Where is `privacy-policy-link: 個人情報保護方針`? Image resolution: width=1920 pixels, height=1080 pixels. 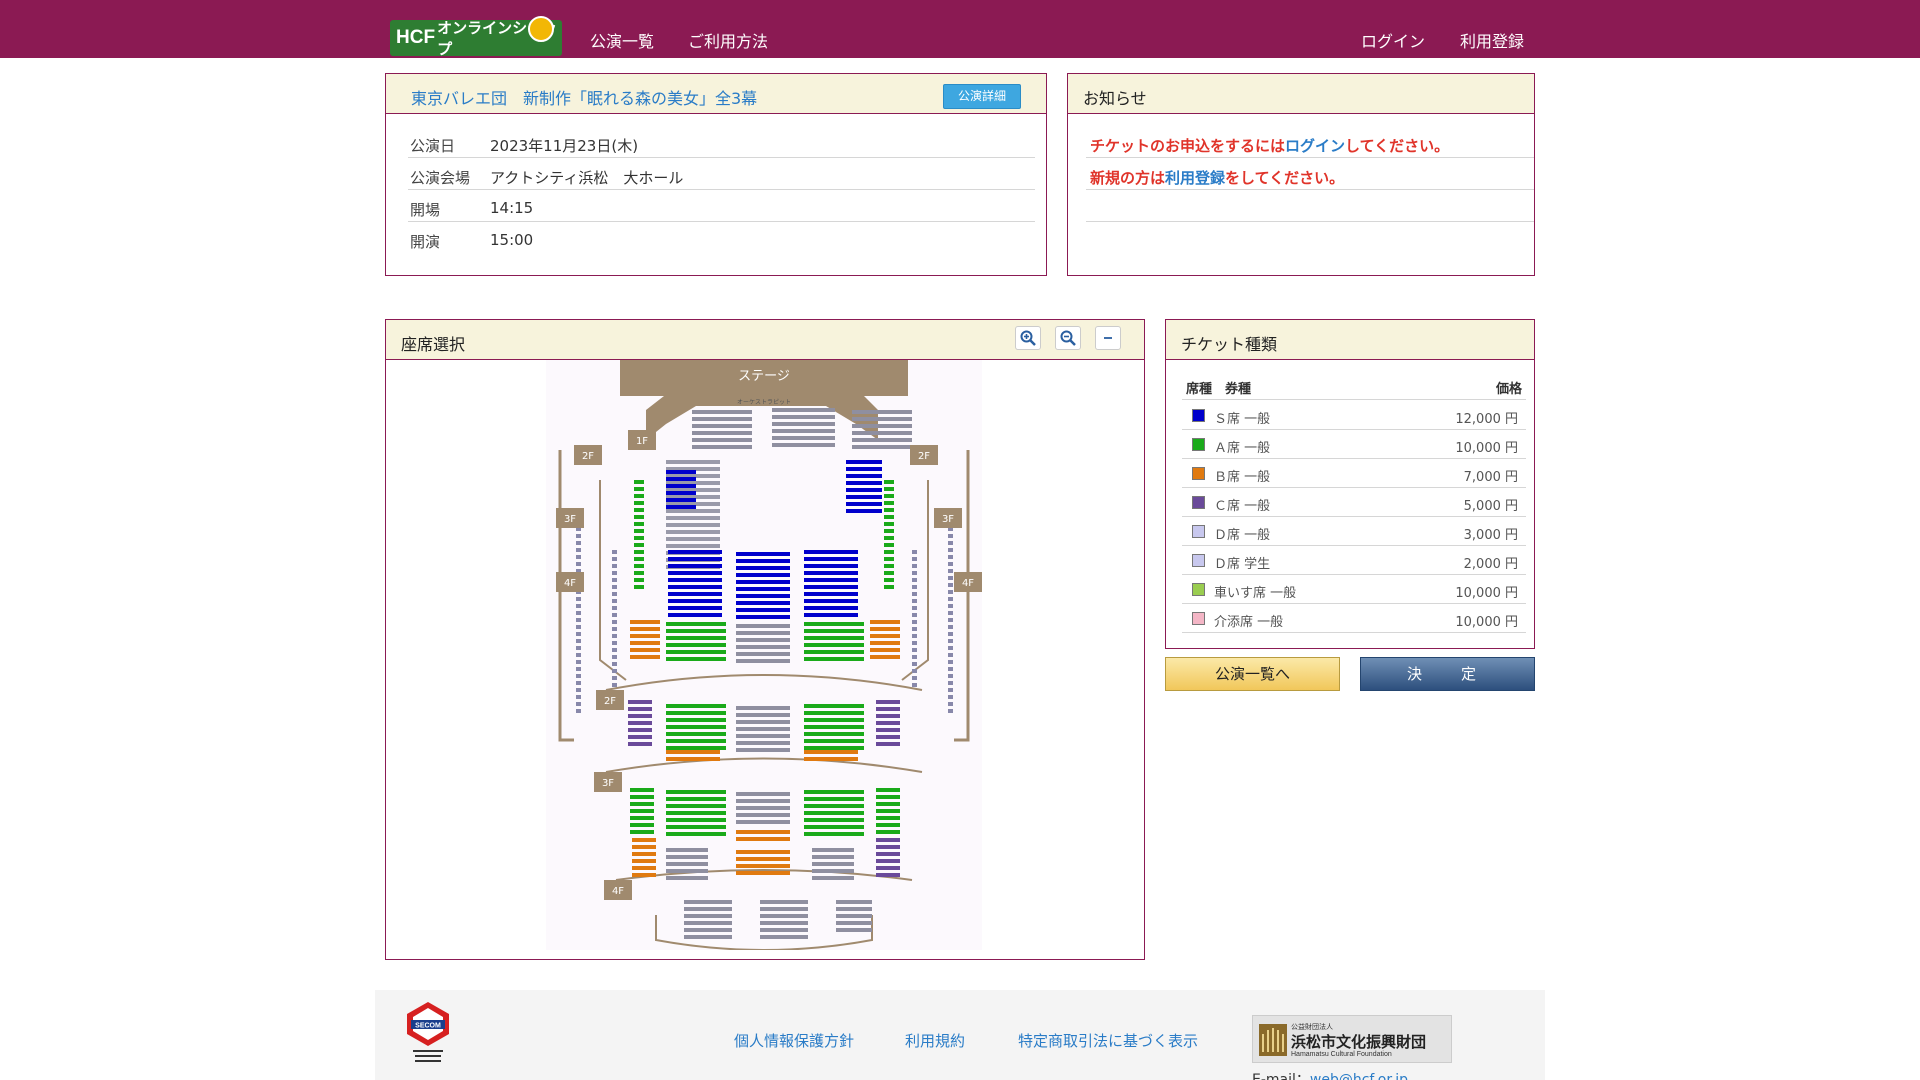 privacy-policy-link: 個人情報保護方針 is located at coordinates (794, 1040).